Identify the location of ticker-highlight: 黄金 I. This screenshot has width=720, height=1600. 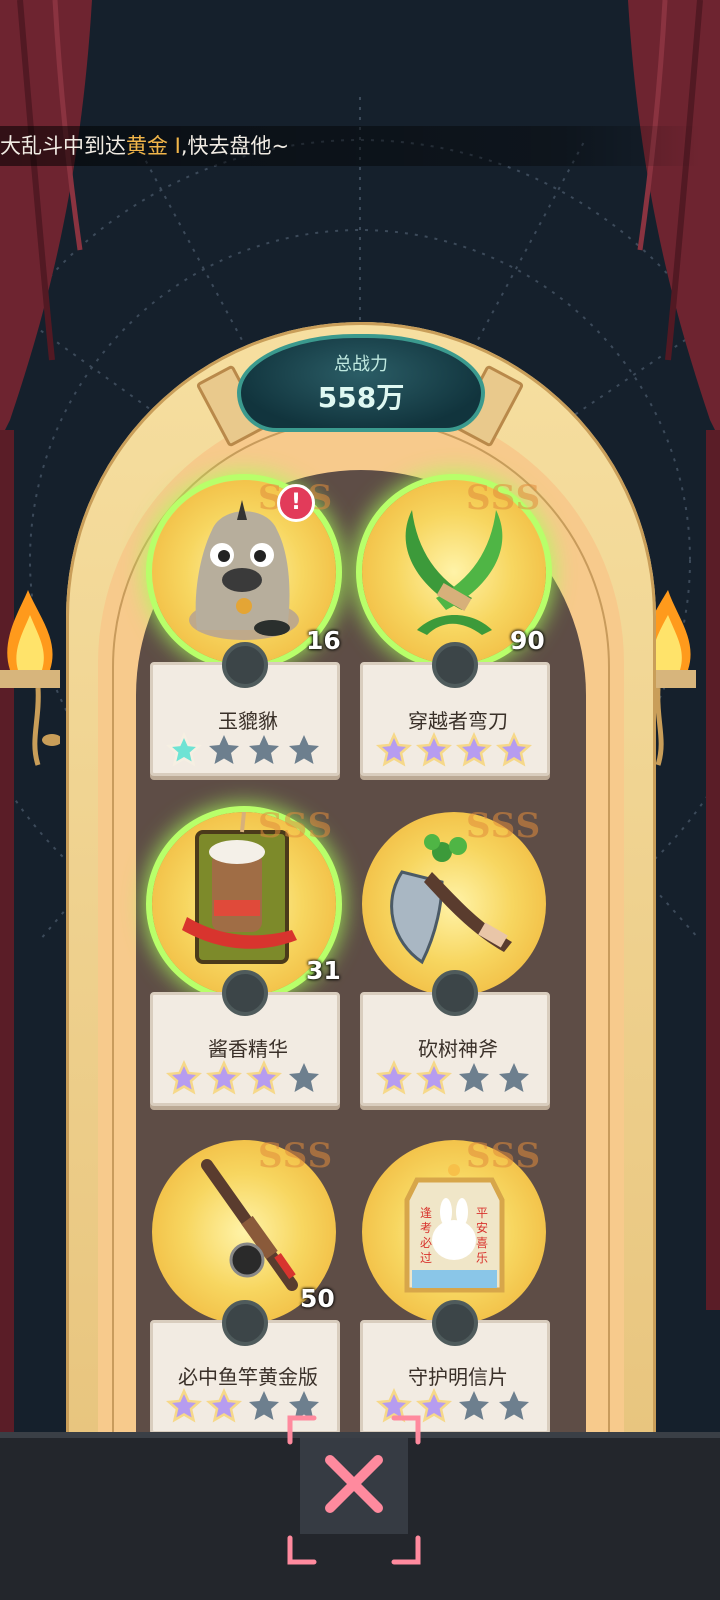
(153, 146).